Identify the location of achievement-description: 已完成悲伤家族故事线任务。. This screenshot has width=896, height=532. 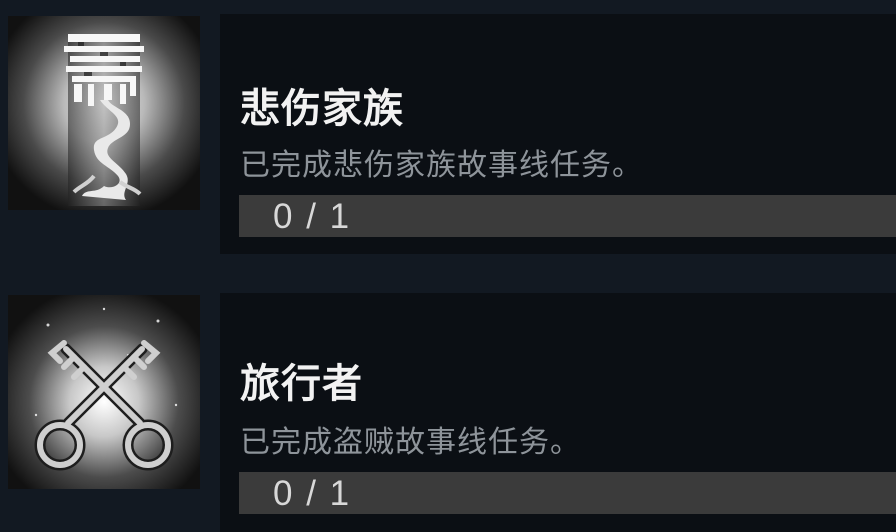
(441, 165).